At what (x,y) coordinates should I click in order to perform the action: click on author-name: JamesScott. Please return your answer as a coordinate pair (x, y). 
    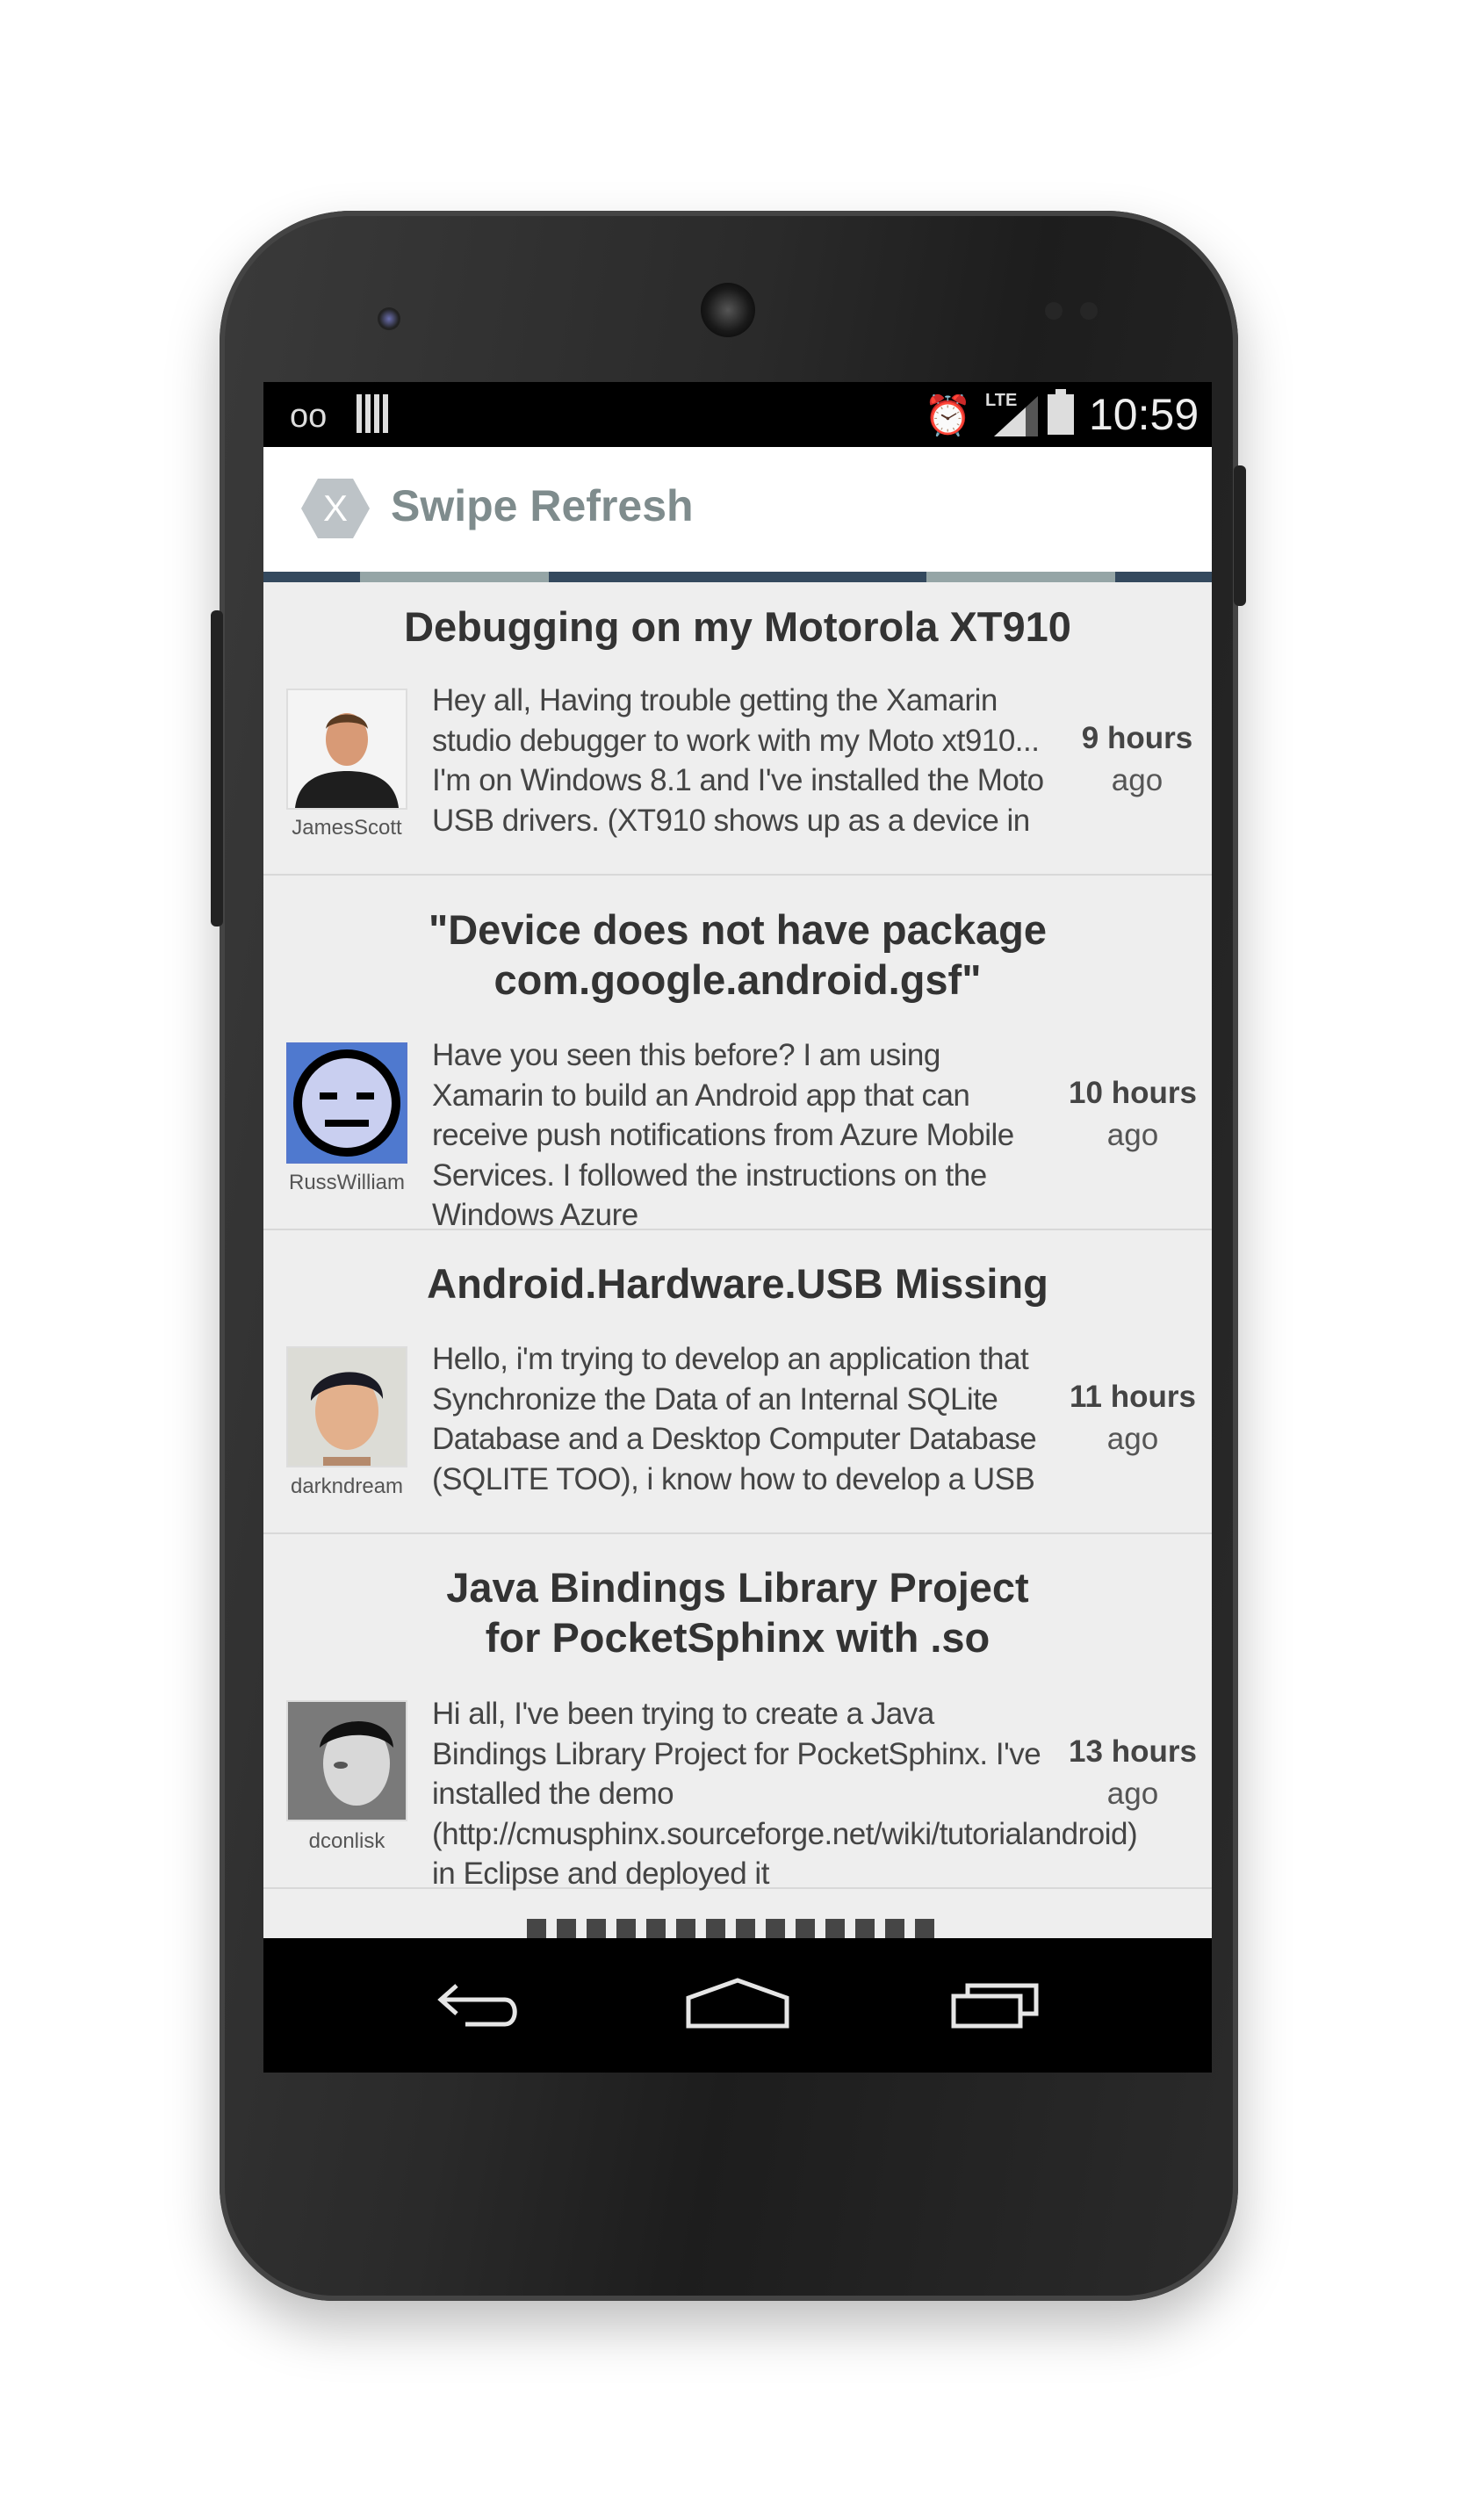
    Looking at the image, I should click on (347, 828).